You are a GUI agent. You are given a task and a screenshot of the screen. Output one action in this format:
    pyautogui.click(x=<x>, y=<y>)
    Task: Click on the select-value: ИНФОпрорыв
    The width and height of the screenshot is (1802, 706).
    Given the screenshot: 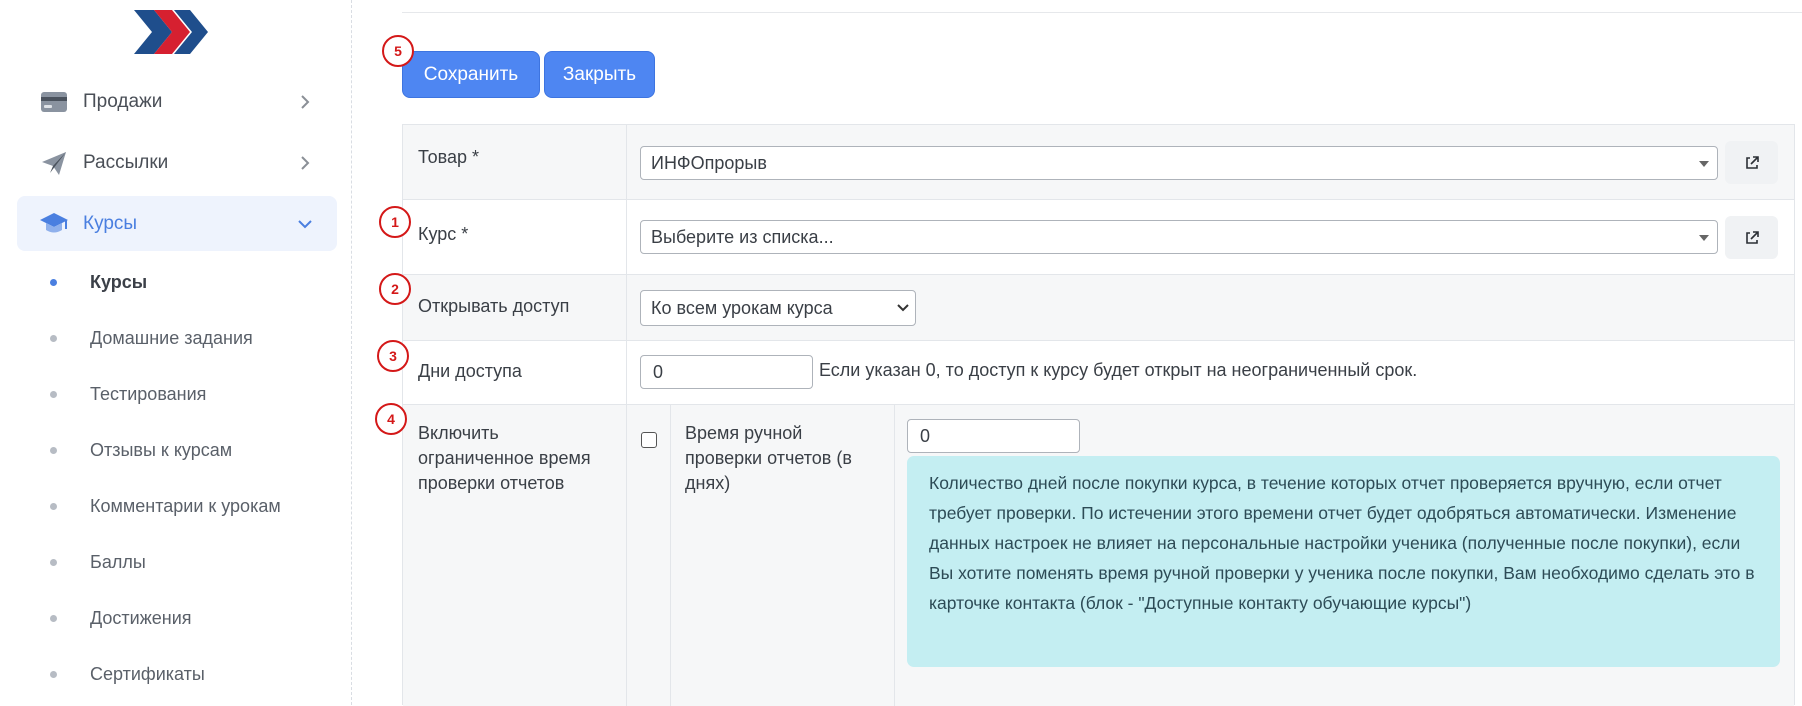 What is the action you would take?
    pyautogui.click(x=709, y=162)
    